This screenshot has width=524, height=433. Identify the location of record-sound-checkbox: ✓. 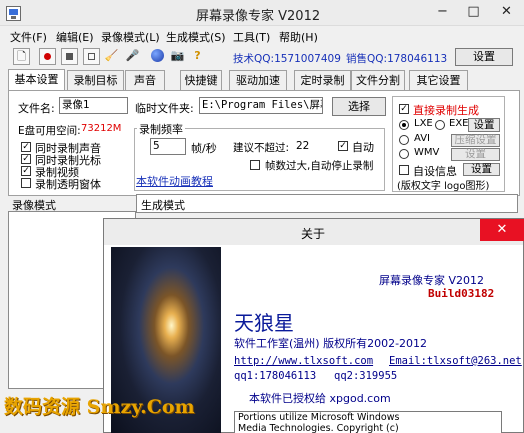
(26, 147).